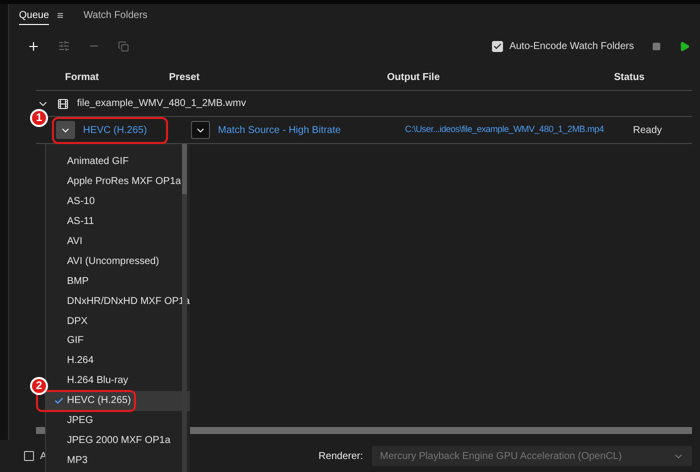  What do you see at coordinates (115, 130) in the screenshot?
I see `format-link: HEVC (H.265)` at bounding box center [115, 130].